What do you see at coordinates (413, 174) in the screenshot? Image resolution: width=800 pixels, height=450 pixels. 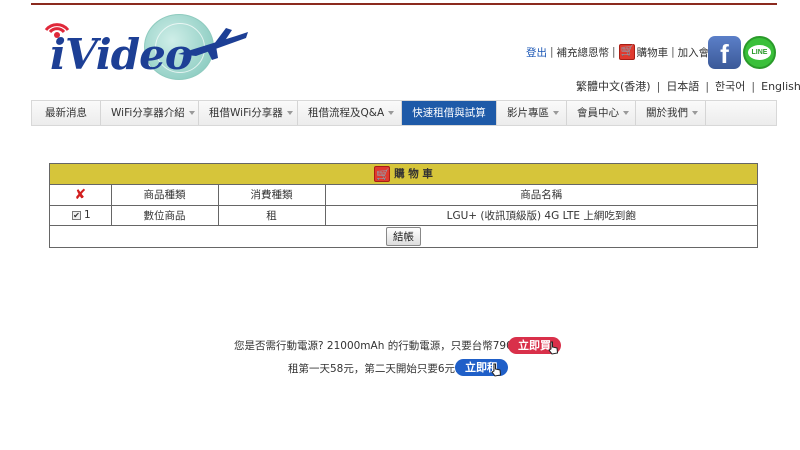 I see `cart-title: 購 物 車` at bounding box center [413, 174].